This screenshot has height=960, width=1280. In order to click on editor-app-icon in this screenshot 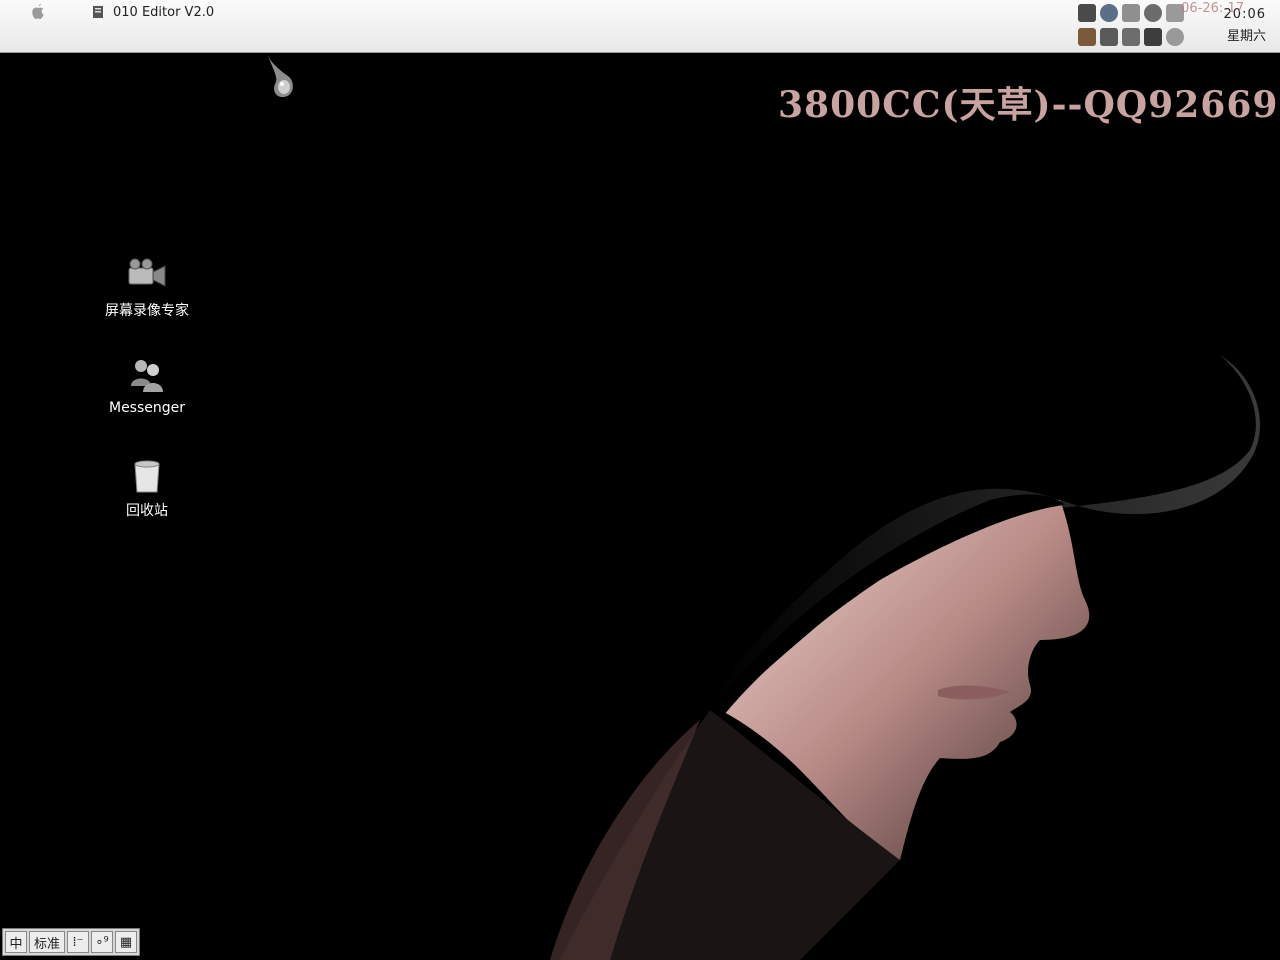, I will do `click(98, 12)`.